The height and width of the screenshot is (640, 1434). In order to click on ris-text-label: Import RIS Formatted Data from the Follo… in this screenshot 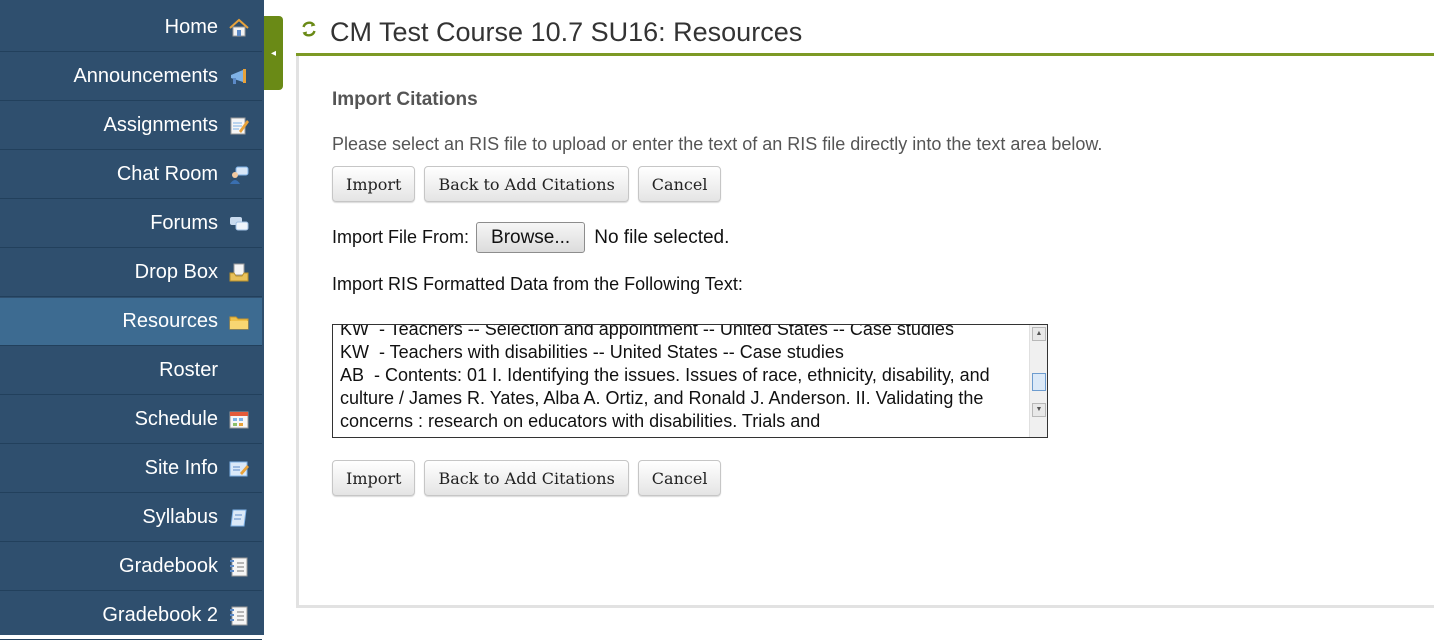, I will do `click(537, 284)`.